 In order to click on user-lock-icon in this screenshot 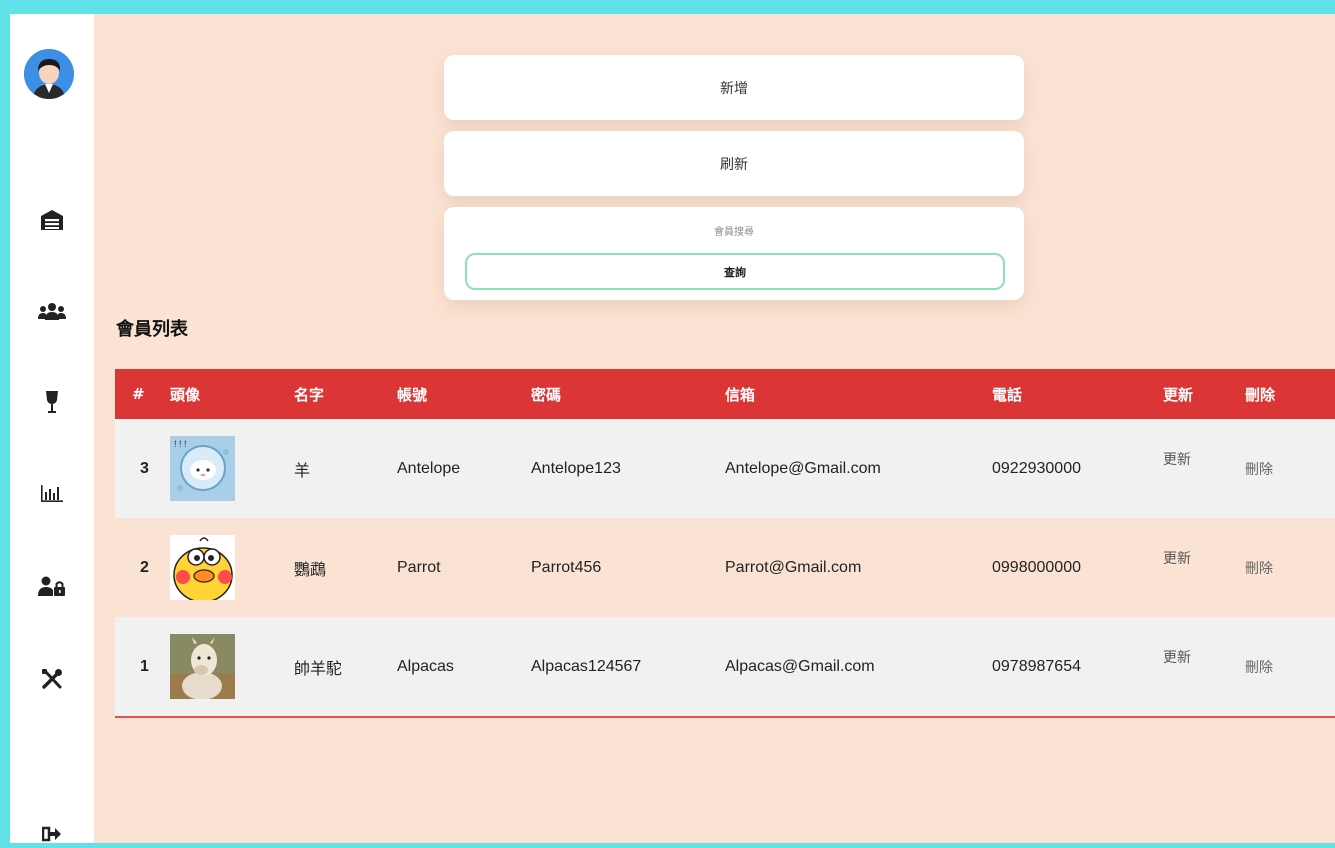, I will do `click(52, 586)`.